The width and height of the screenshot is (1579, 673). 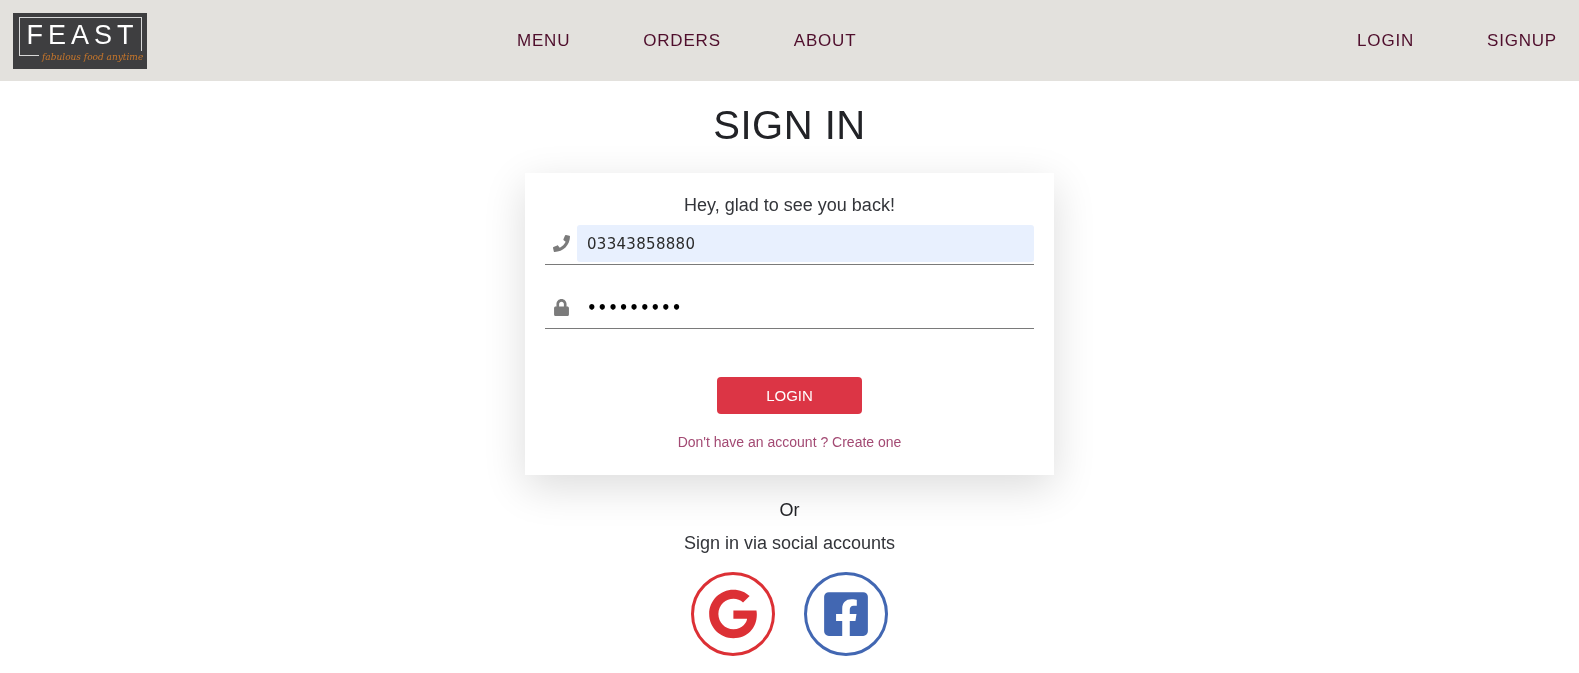 What do you see at coordinates (544, 40) in the screenshot?
I see `nav-link: MENU` at bounding box center [544, 40].